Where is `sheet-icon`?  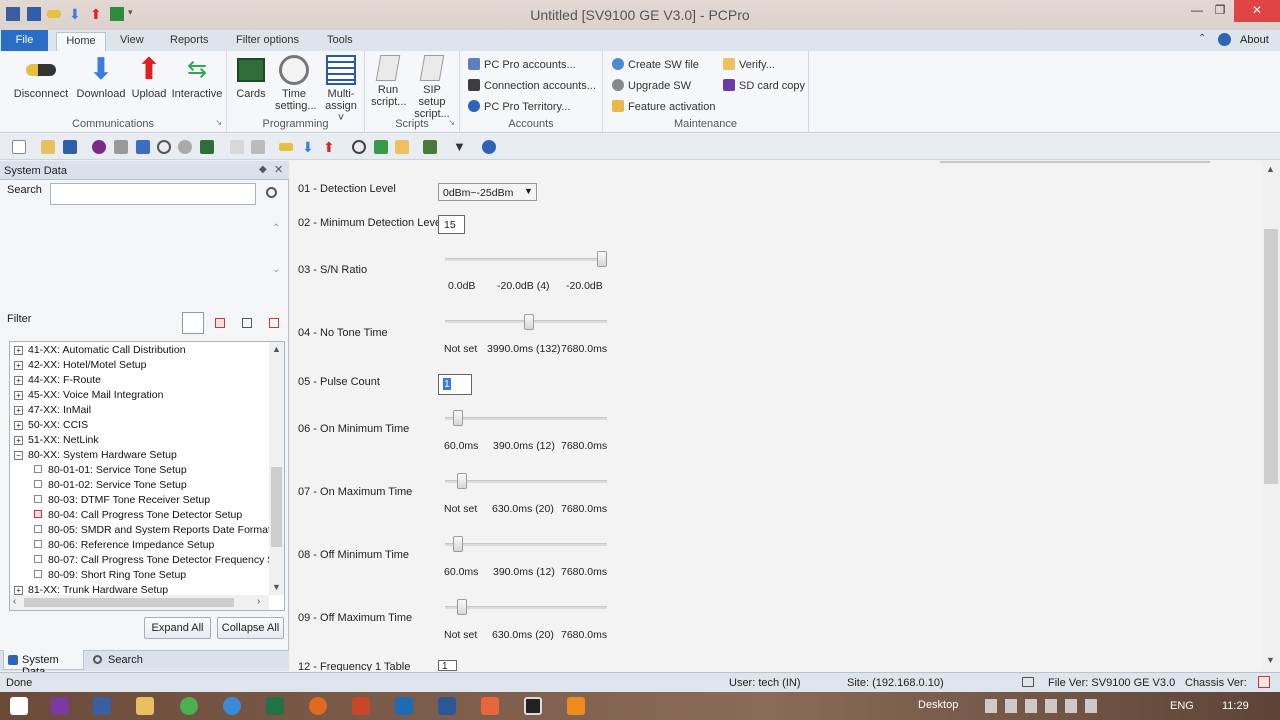
sheet-icon is located at coordinates (381, 147).